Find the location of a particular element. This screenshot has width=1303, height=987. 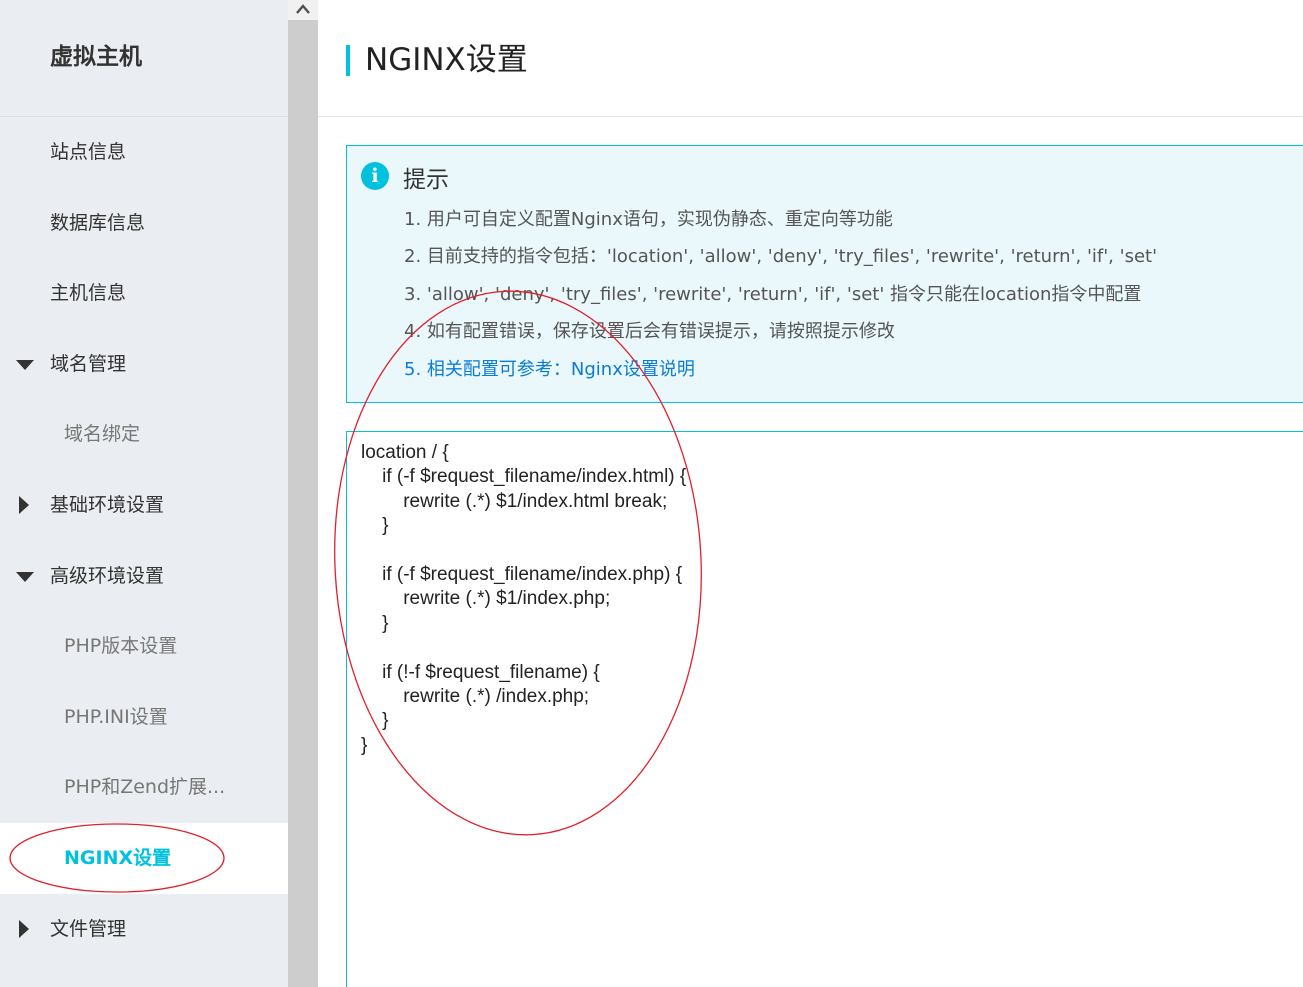

chevron-up-icon is located at coordinates (303, 9).